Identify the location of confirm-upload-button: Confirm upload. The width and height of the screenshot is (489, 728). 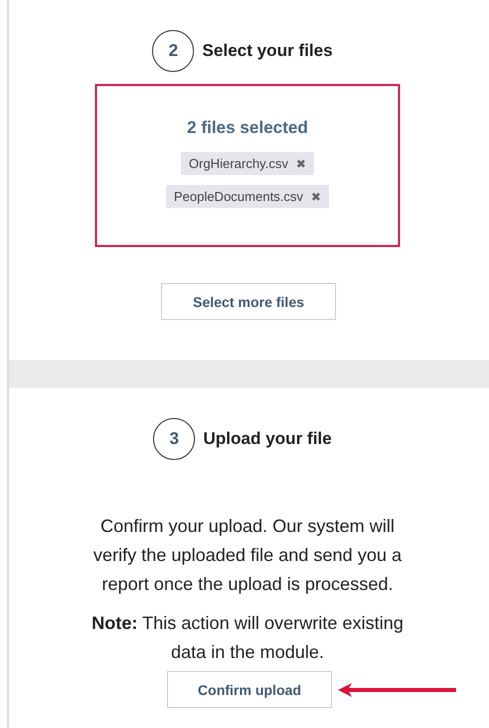
(249, 689).